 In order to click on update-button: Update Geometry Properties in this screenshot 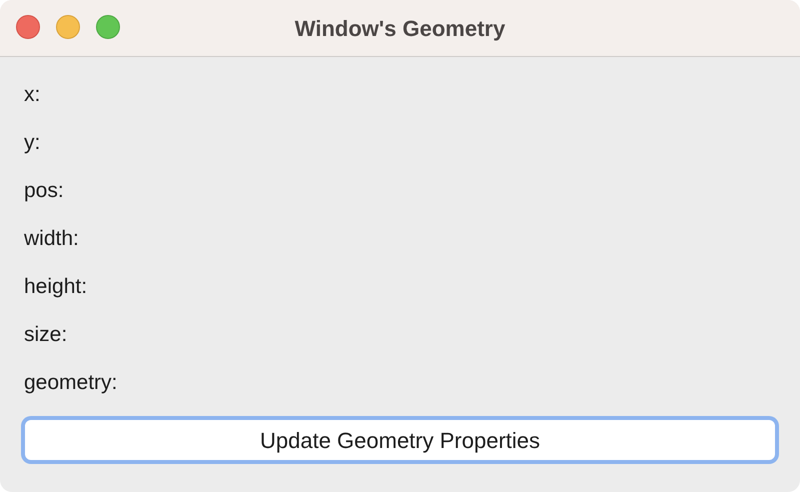, I will do `click(400, 440)`.